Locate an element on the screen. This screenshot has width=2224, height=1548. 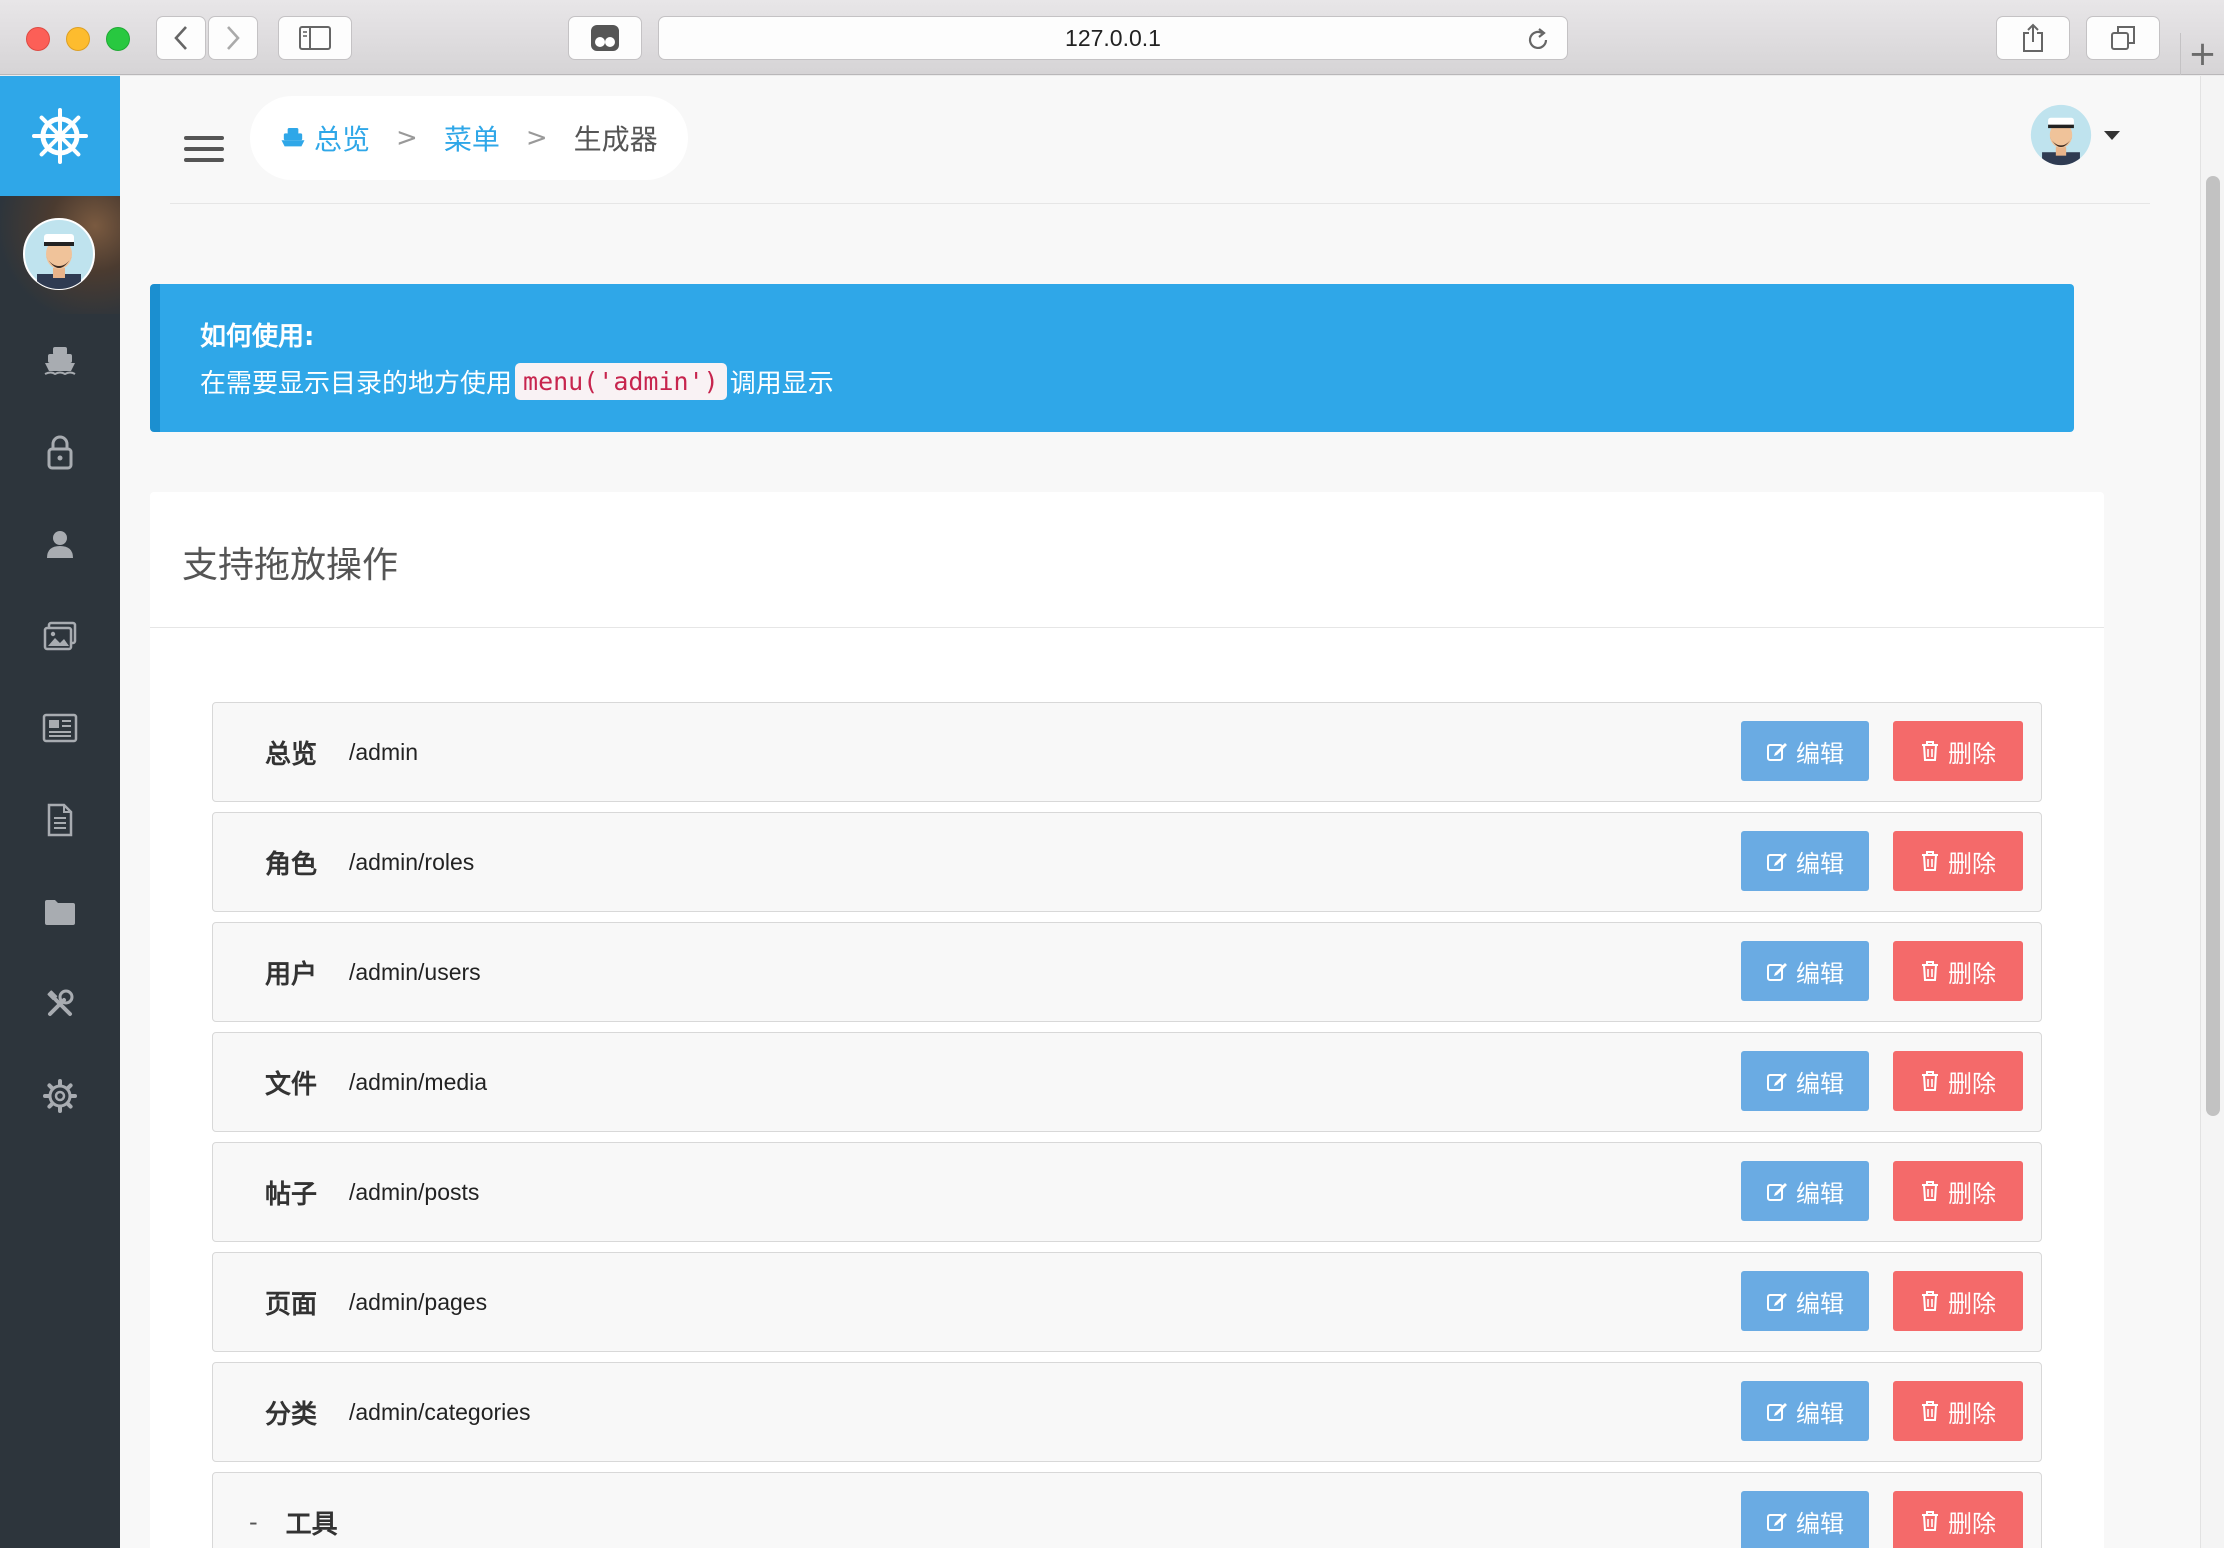
chevron-left-icon is located at coordinates (180, 38).